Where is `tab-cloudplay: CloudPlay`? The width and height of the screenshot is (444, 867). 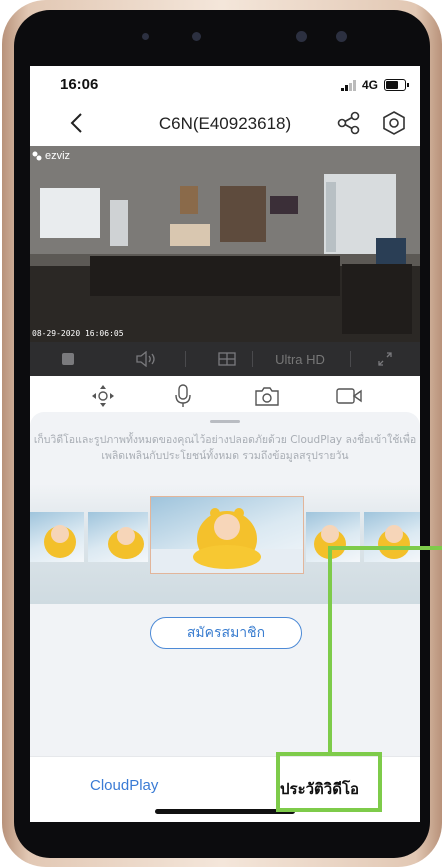 tab-cloudplay: CloudPlay is located at coordinates (124, 785).